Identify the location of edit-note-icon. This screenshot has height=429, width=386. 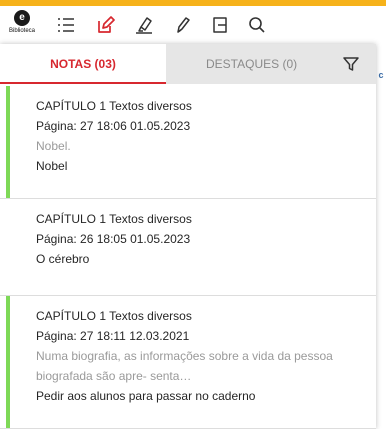
(105, 25).